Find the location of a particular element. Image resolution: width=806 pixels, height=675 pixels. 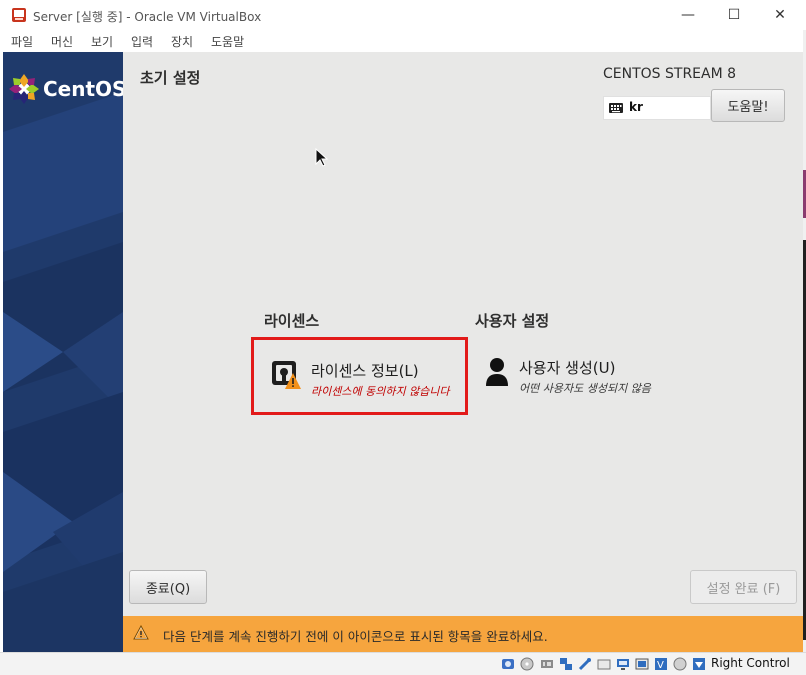

menu-view: 보기 is located at coordinates (102, 41).